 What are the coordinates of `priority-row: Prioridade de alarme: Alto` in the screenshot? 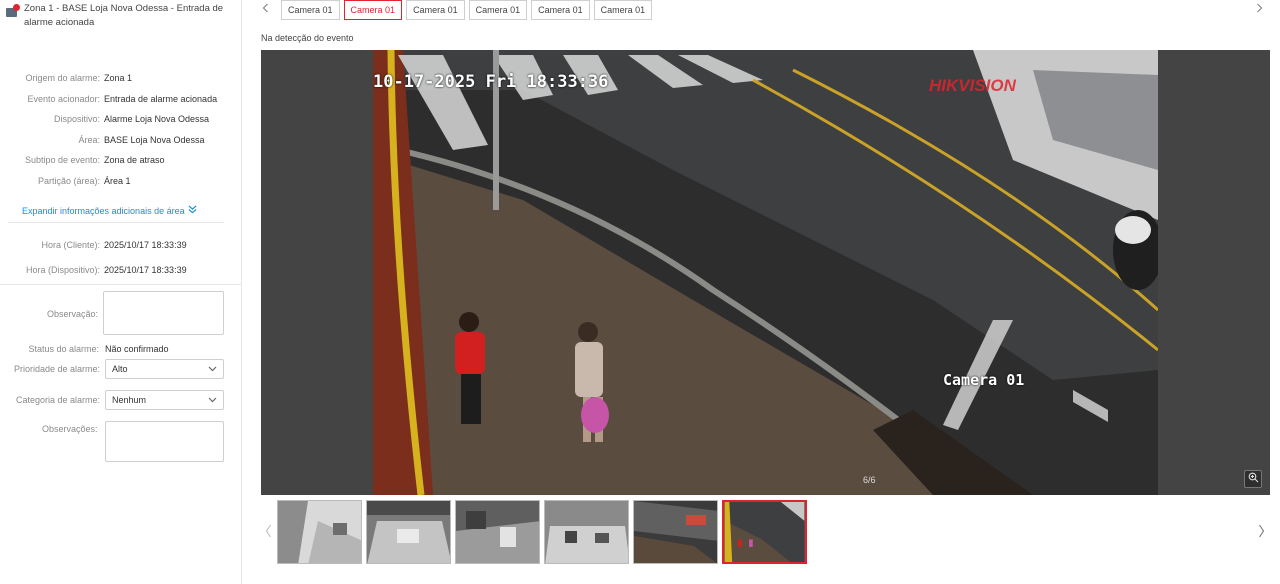 It's located at (121, 369).